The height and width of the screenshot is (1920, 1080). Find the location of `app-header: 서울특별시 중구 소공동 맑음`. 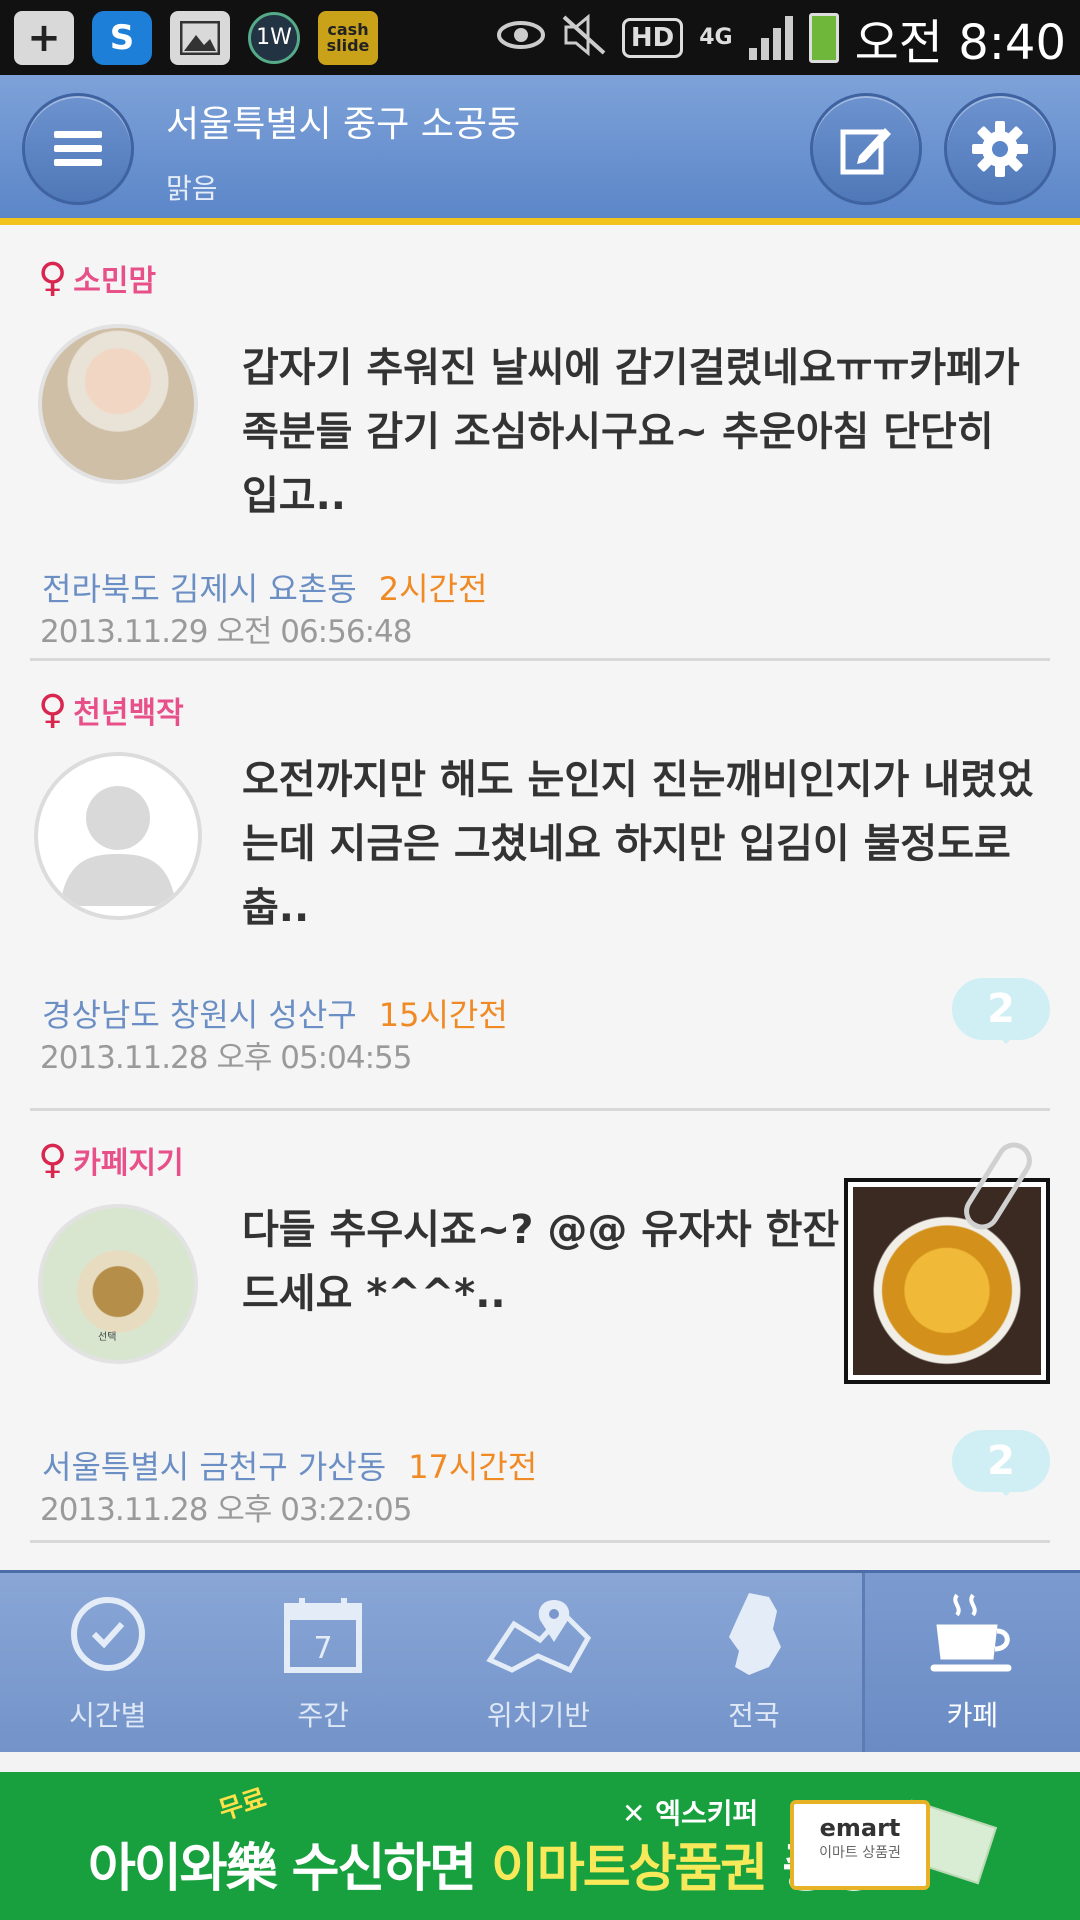

app-header: 서울특별시 중구 소공동 맑음 is located at coordinates (540, 150).